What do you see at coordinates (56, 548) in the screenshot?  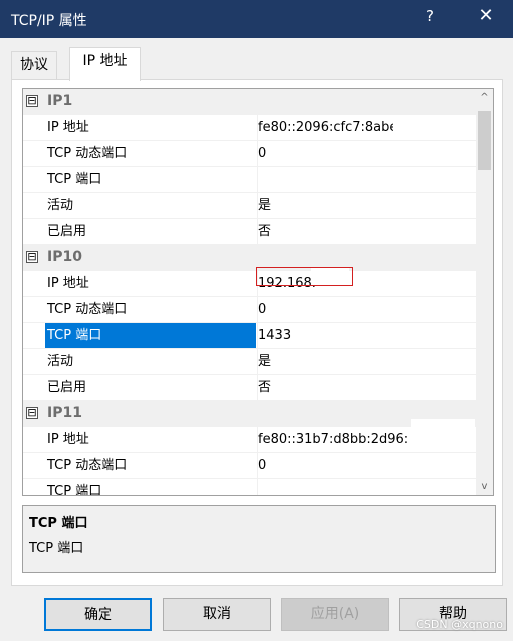 I see `description-text: TCP 端口` at bounding box center [56, 548].